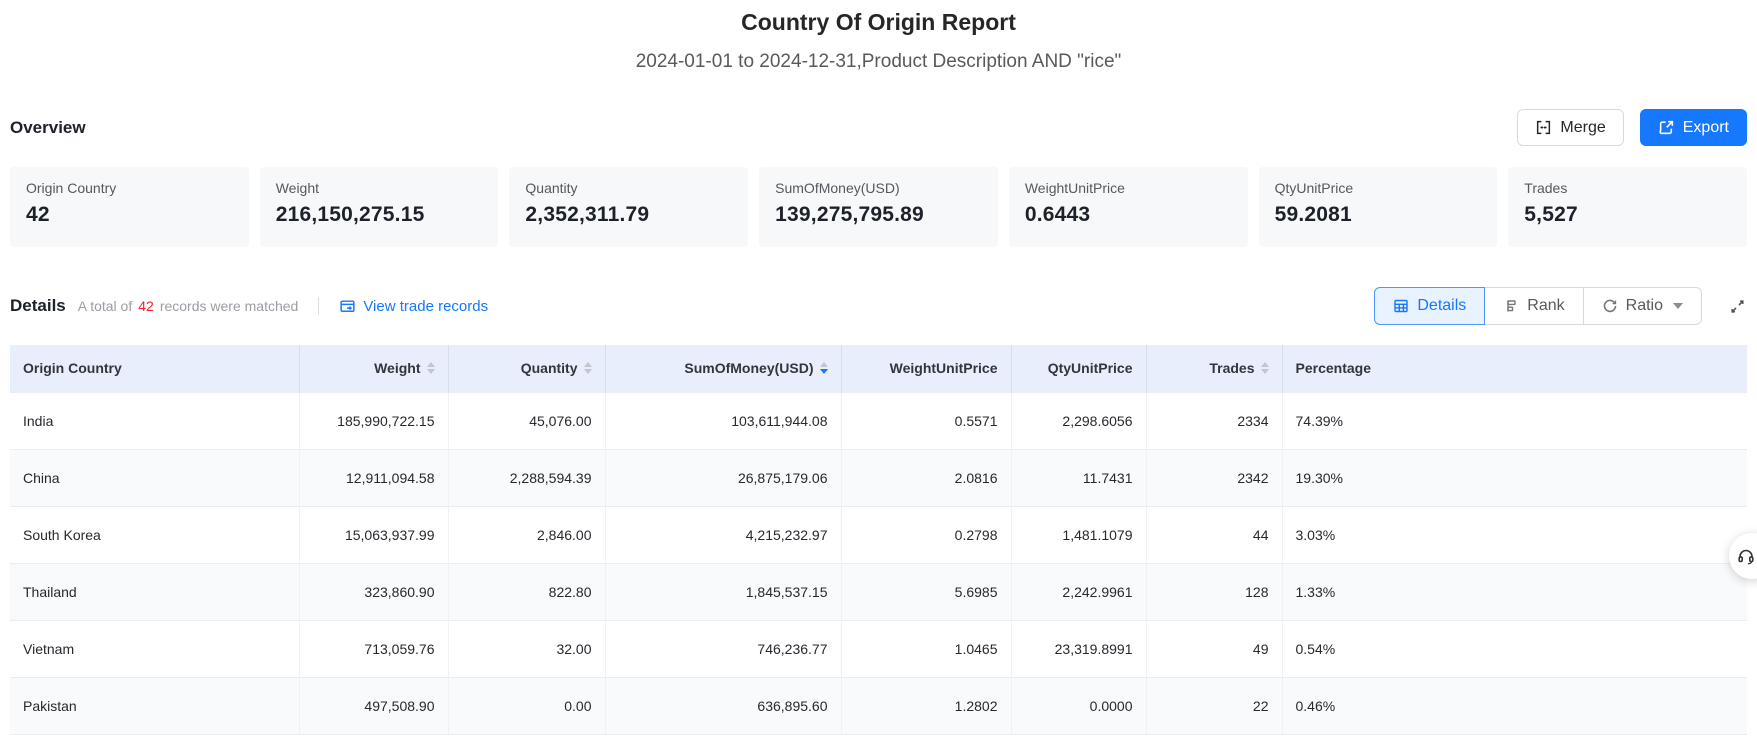 The height and width of the screenshot is (750, 1757). Describe the element at coordinates (229, 306) in the screenshot. I see `match-suffix: records were matched` at that location.